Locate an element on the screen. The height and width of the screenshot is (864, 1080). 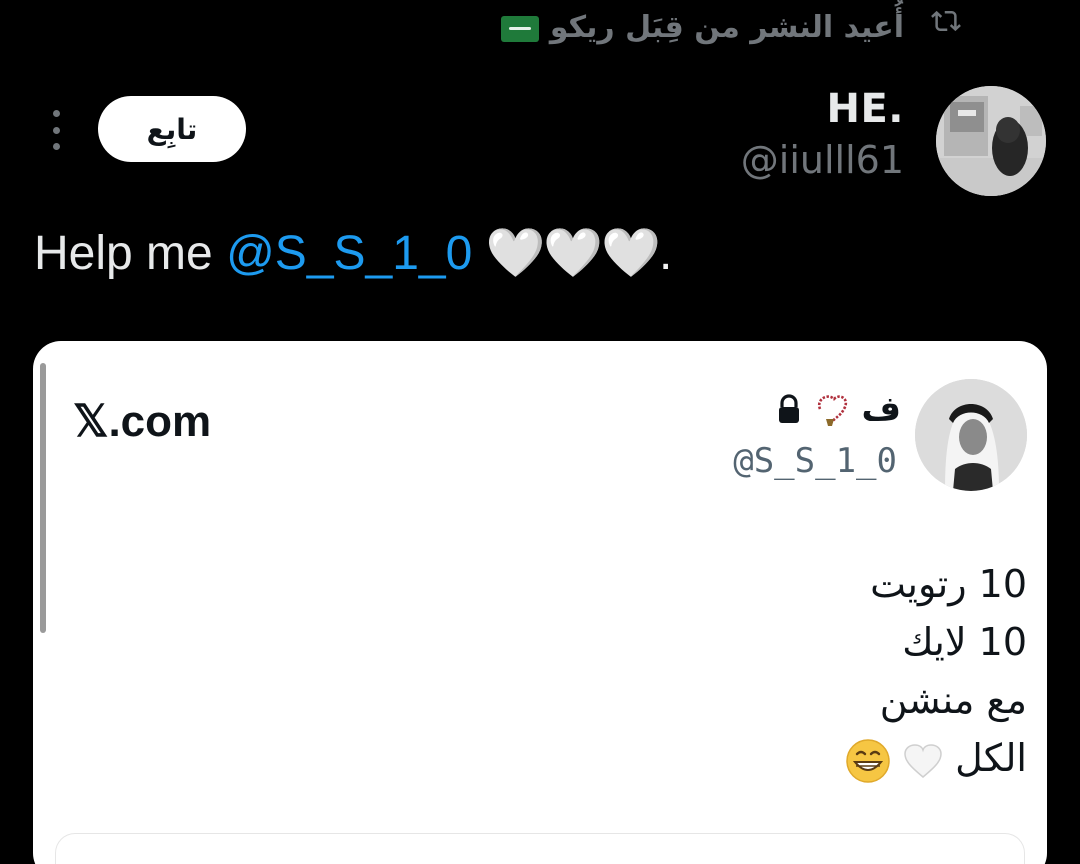
author-avatar is located at coordinates (991, 141).